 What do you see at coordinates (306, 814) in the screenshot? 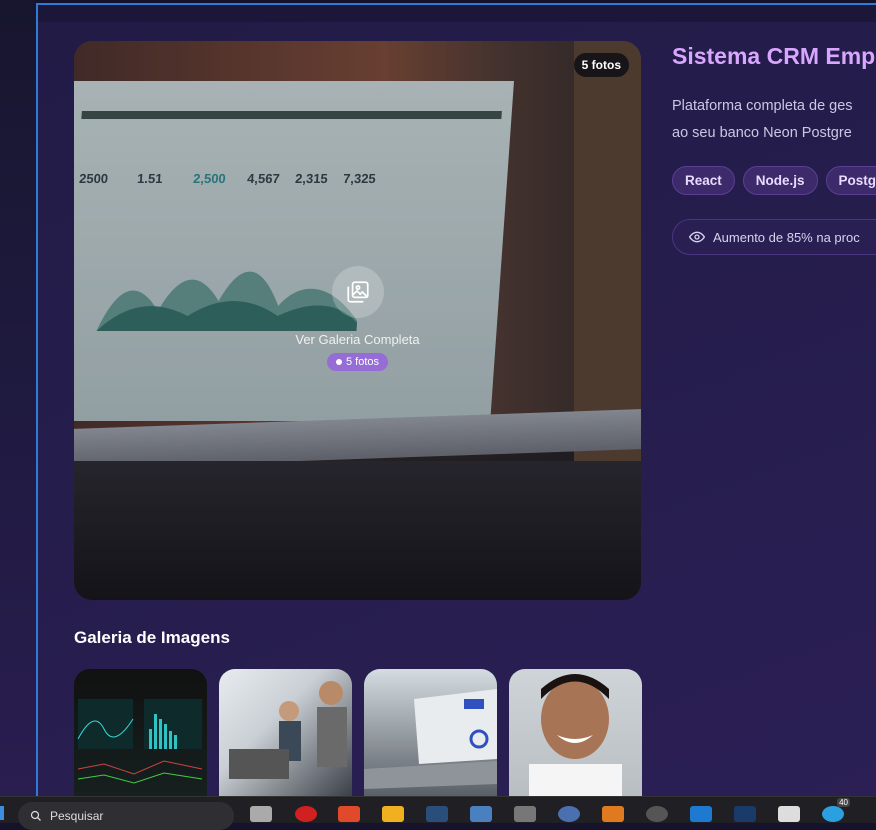
I see `opera-icon` at bounding box center [306, 814].